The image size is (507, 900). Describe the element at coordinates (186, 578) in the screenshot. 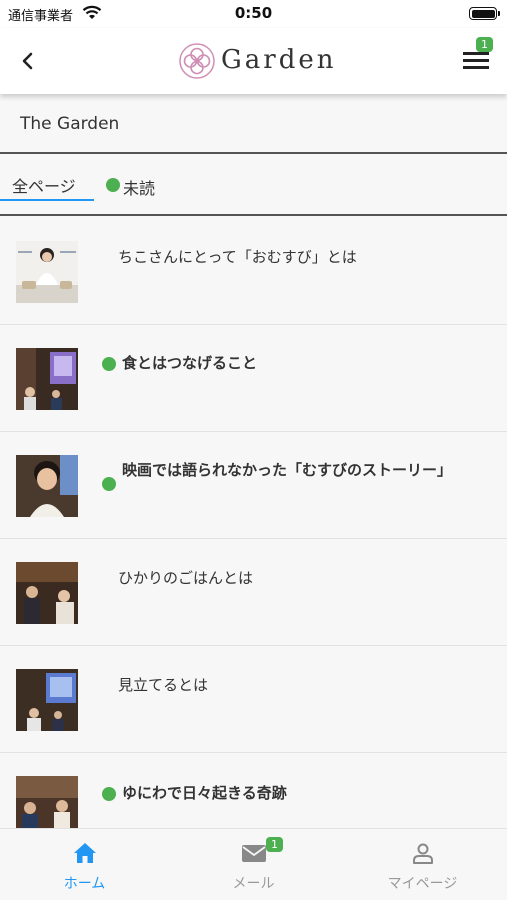

I see `list-item-title: ひかりのごはんとは` at that location.